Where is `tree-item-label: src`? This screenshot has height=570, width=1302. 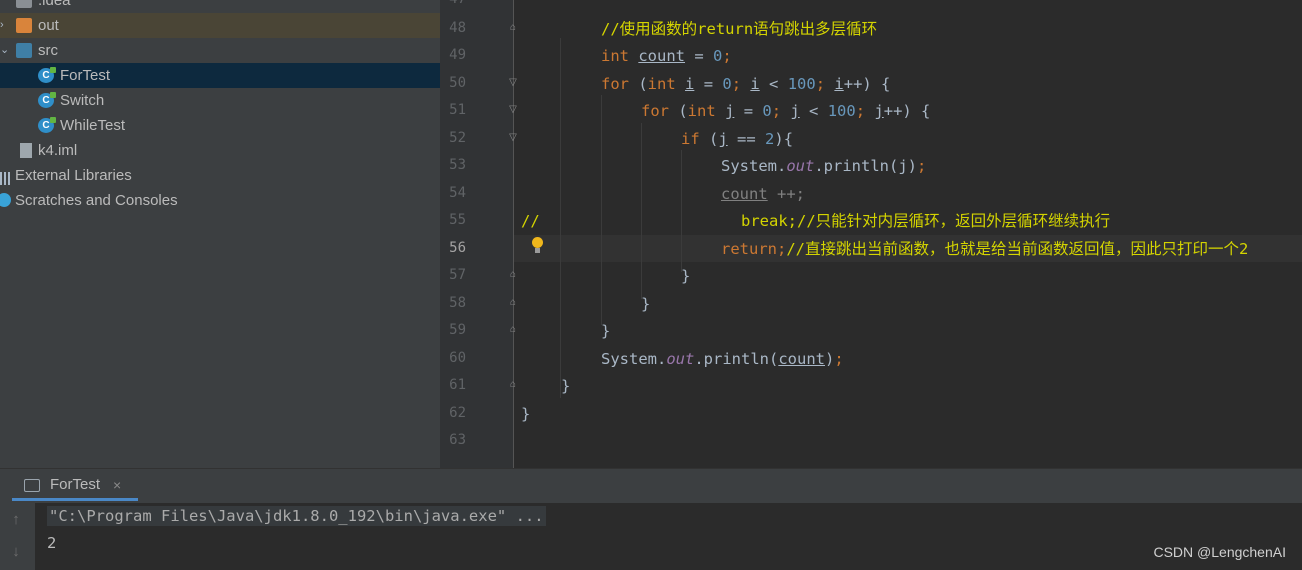
tree-item-label: src is located at coordinates (48, 50).